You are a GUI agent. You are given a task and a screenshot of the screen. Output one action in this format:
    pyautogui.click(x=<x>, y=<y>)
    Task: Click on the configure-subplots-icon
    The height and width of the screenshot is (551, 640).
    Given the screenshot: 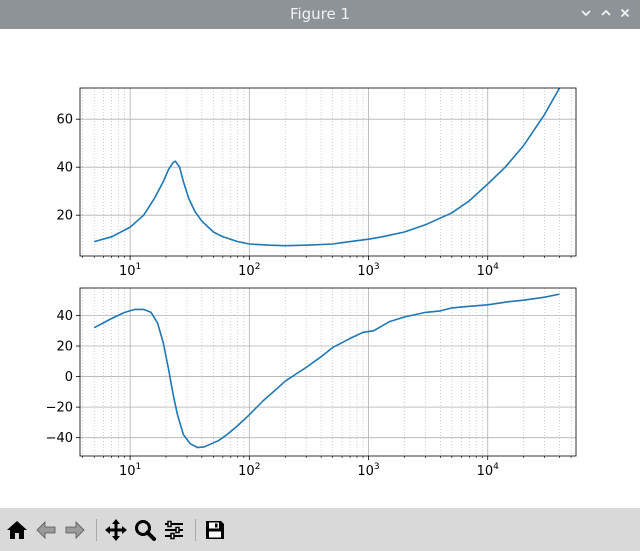 What is the action you would take?
    pyautogui.click(x=174, y=530)
    